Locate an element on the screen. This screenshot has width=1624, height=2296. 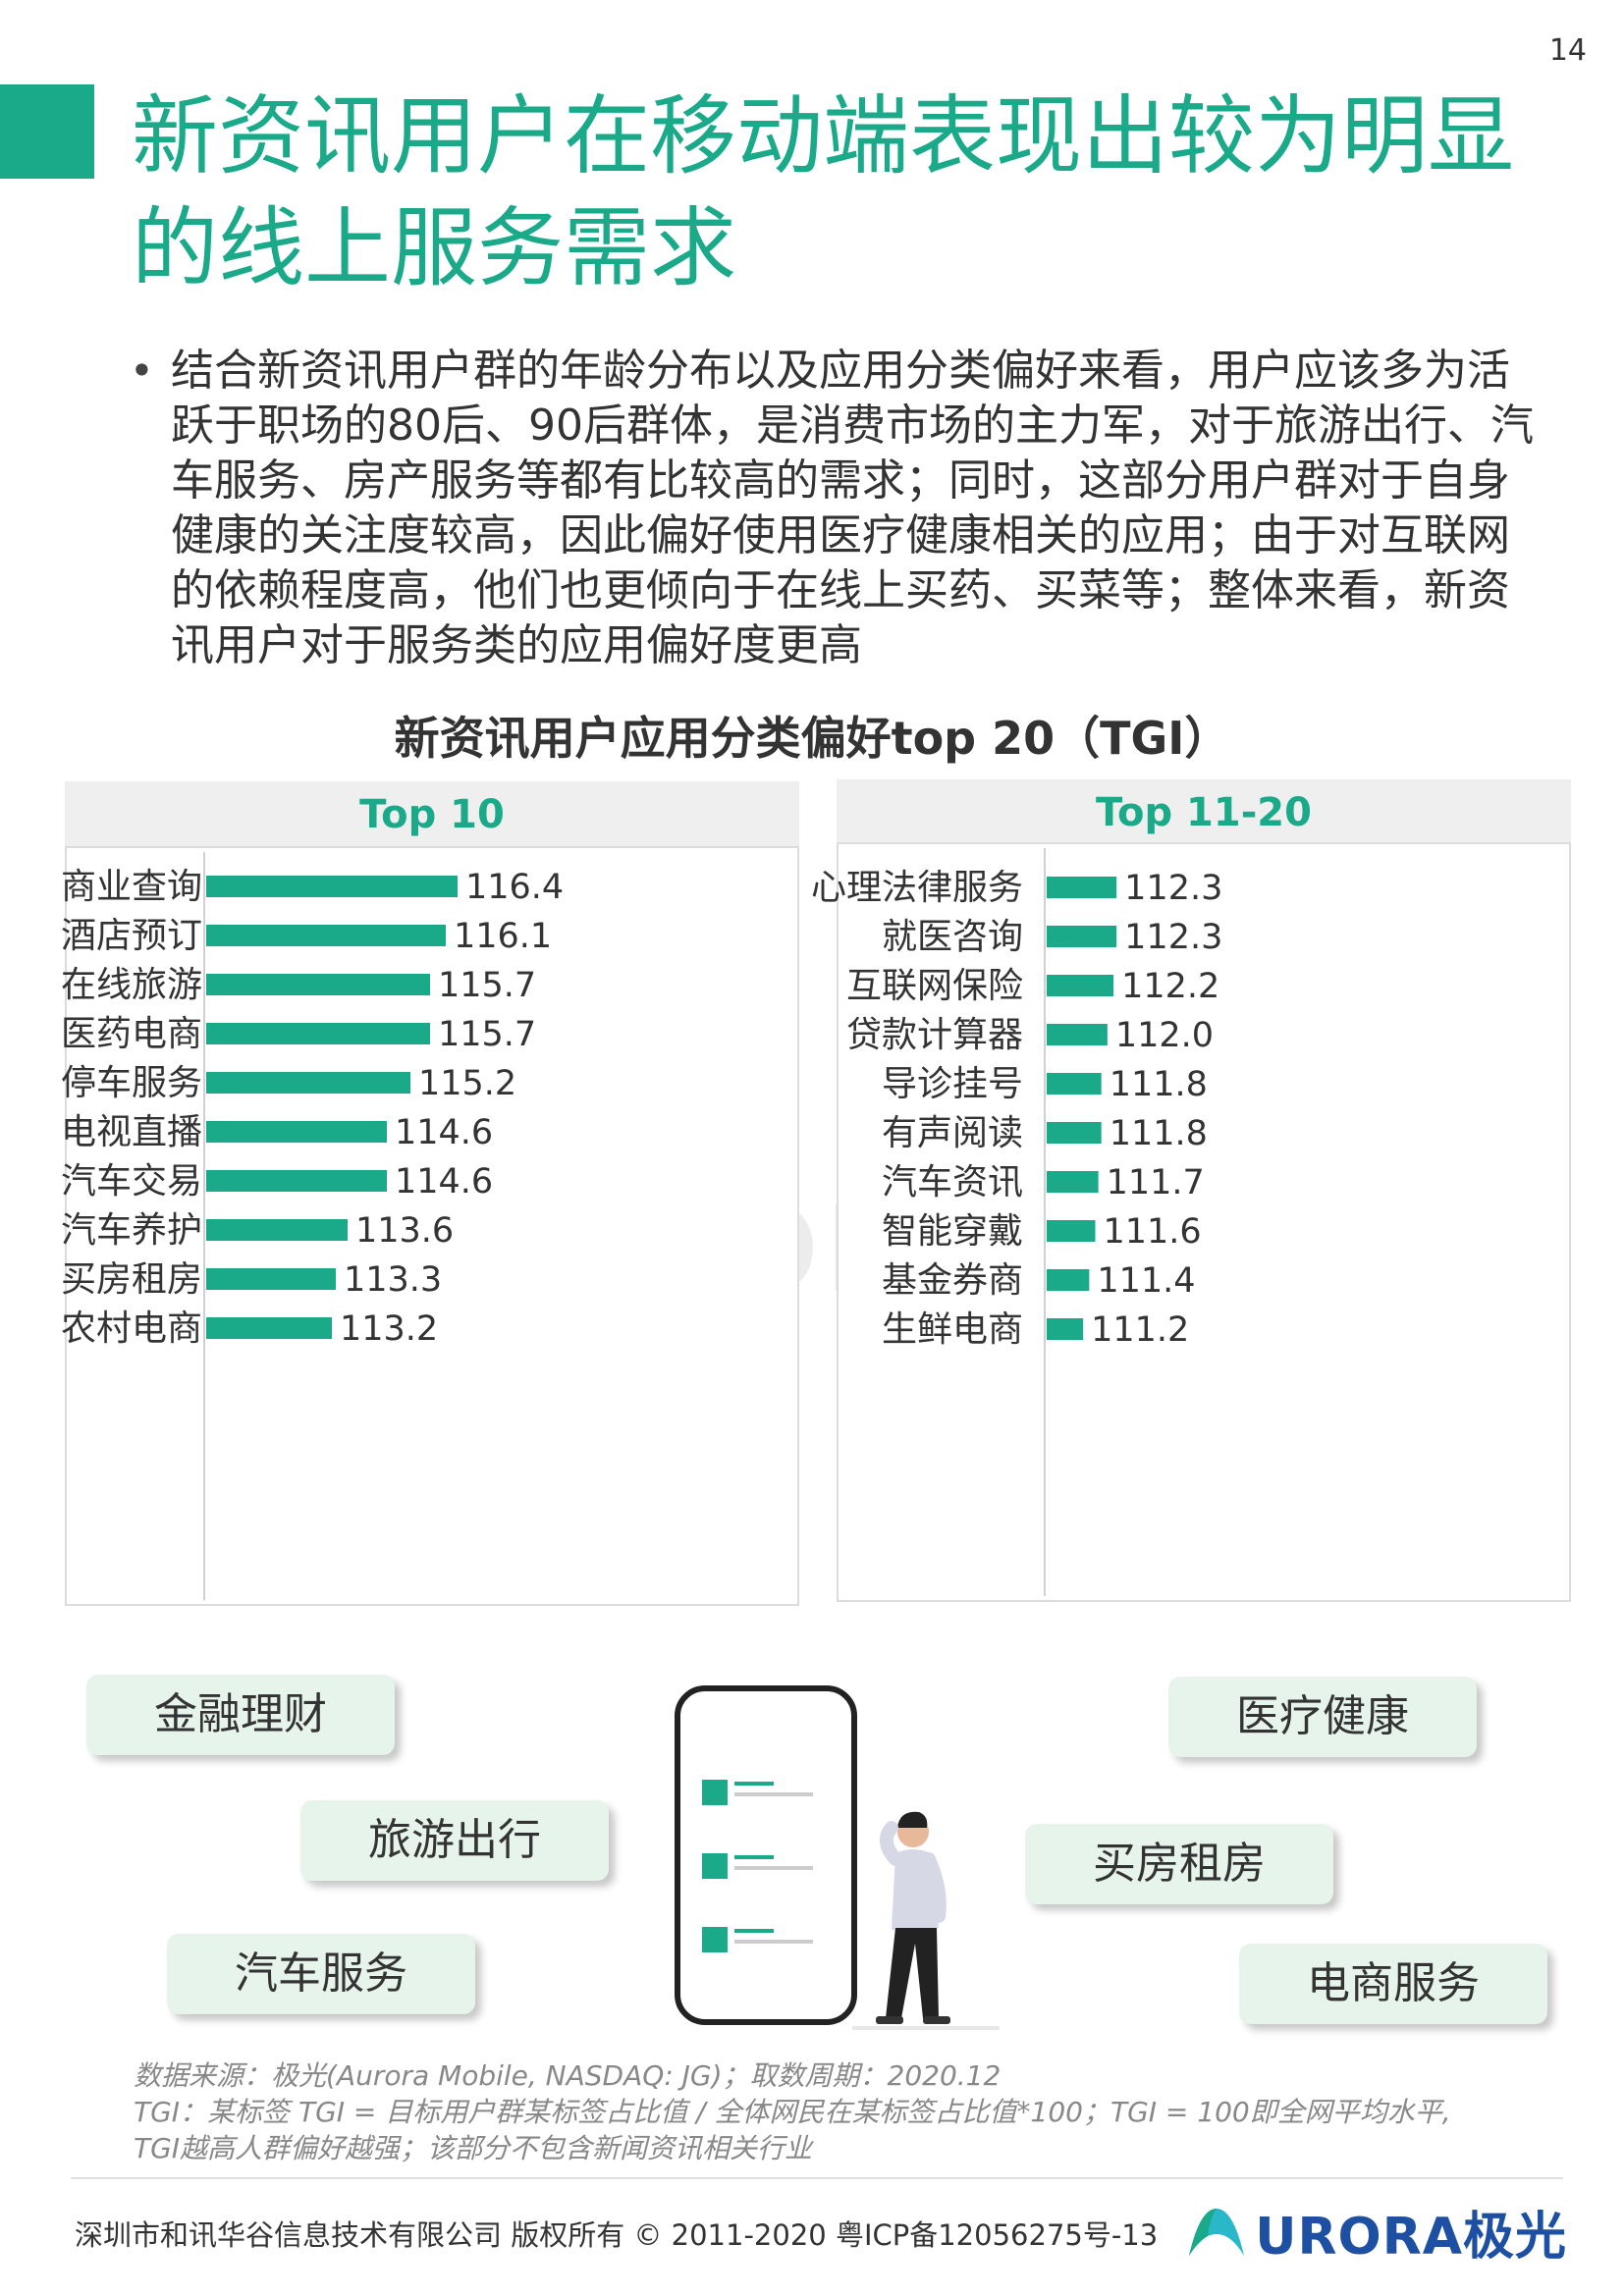
category-label: 基金券商 is located at coordinates (952, 1281).